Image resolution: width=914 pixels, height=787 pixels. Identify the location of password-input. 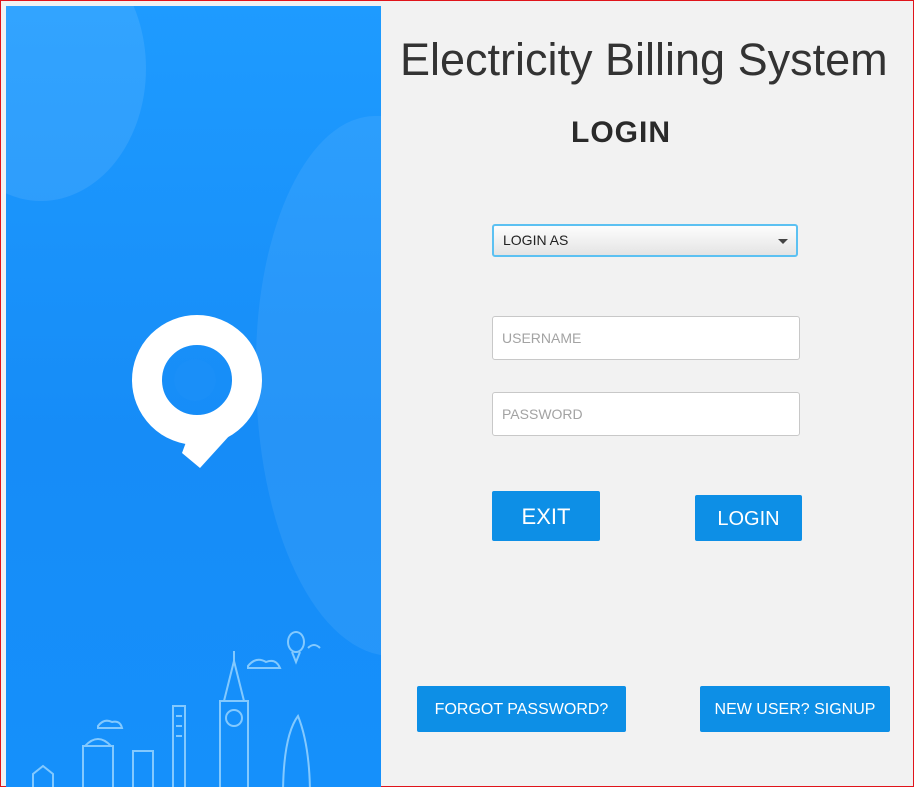
(646, 414).